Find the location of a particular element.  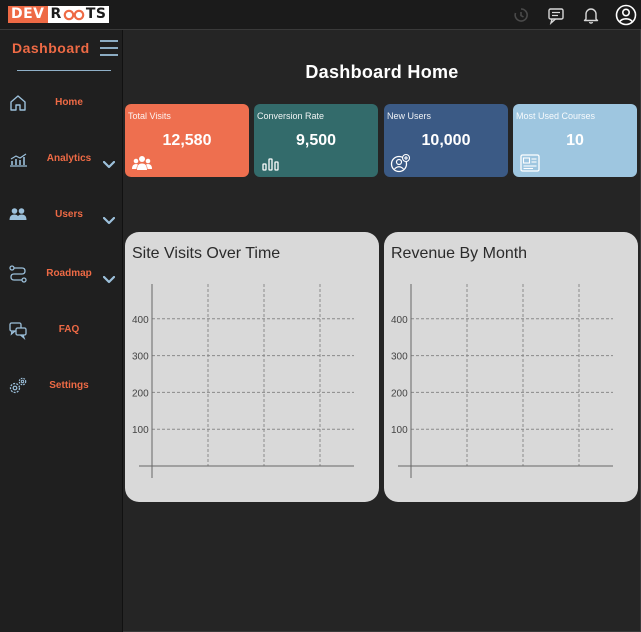

home-icon is located at coordinates (18, 103).